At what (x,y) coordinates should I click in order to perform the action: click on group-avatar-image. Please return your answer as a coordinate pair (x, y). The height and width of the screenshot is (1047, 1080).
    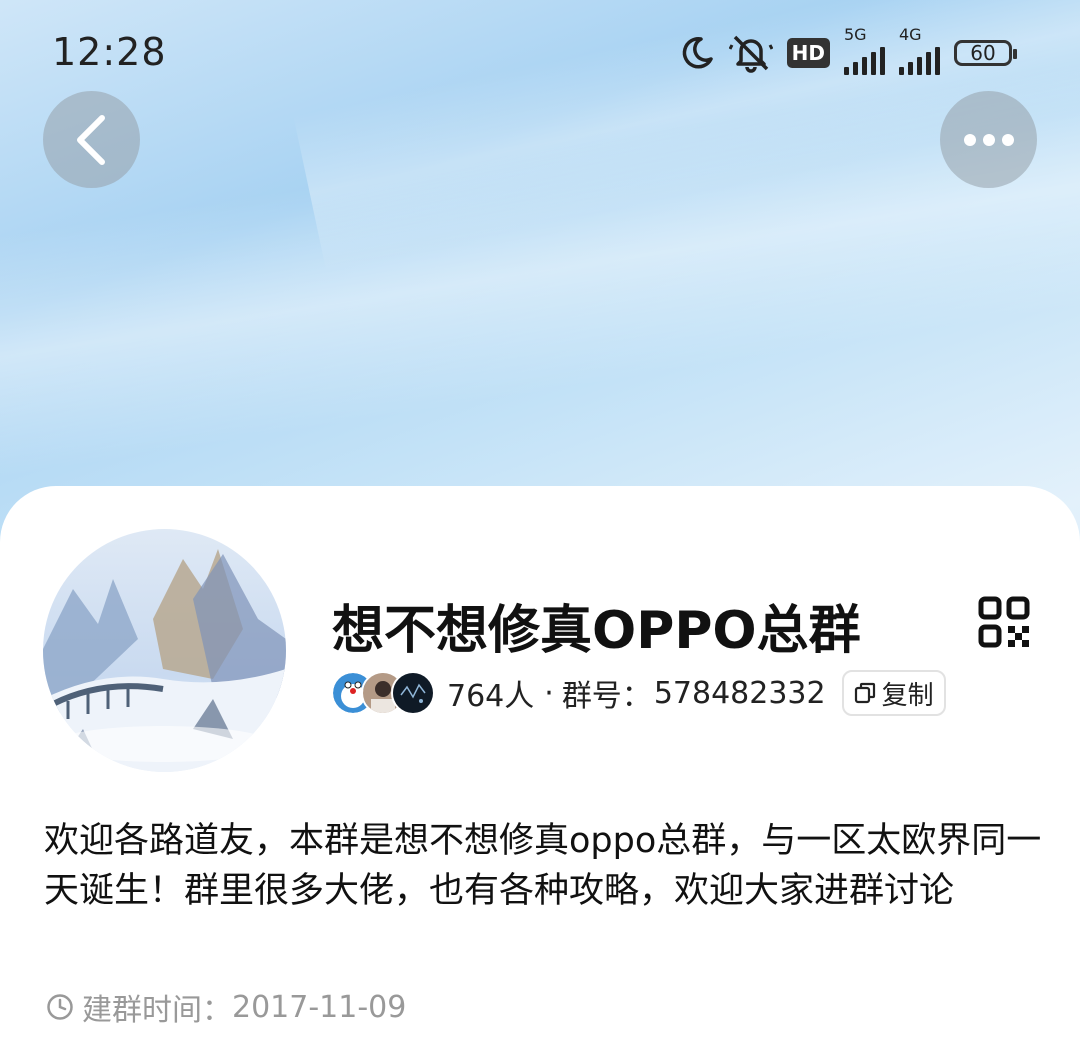
    Looking at the image, I should click on (164, 650).